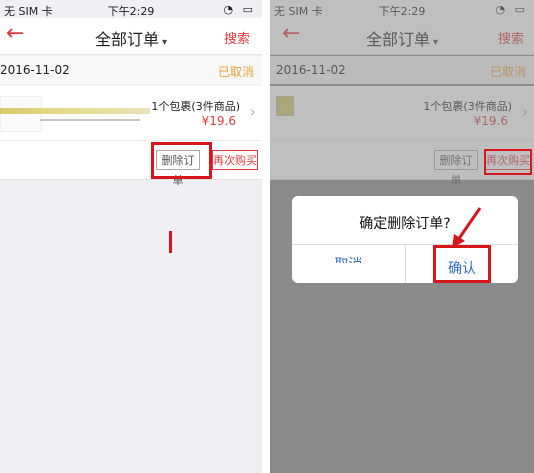  Describe the element at coordinates (402, 11) in the screenshot. I see `status-time: 下午2:29` at that location.